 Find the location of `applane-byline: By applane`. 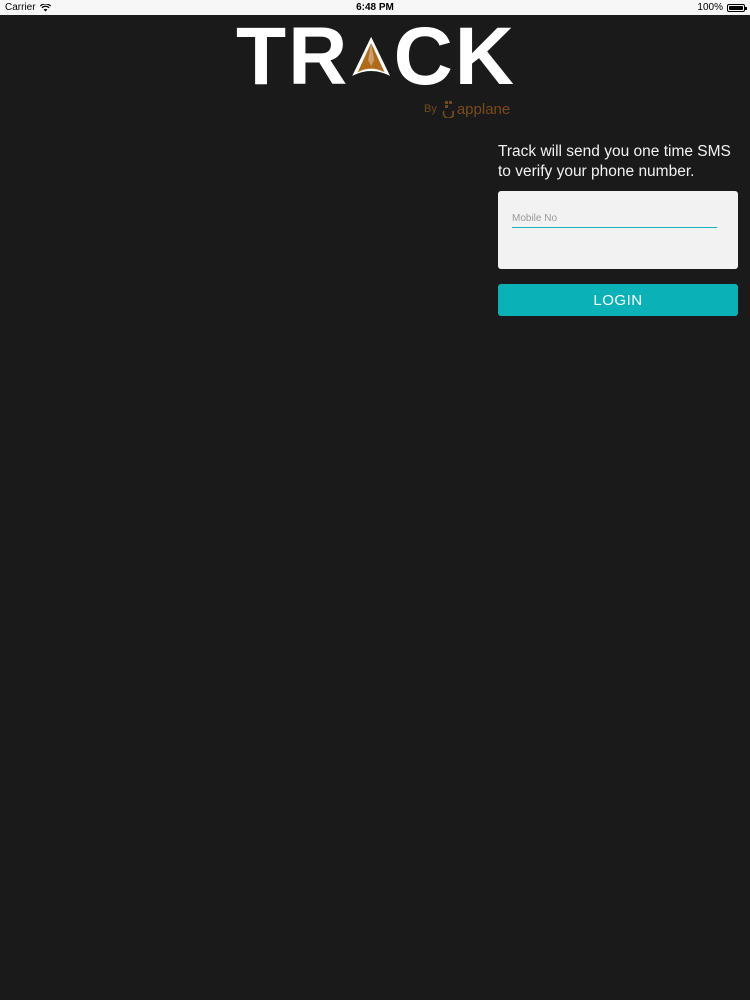

applane-byline: By applane is located at coordinates (467, 109).